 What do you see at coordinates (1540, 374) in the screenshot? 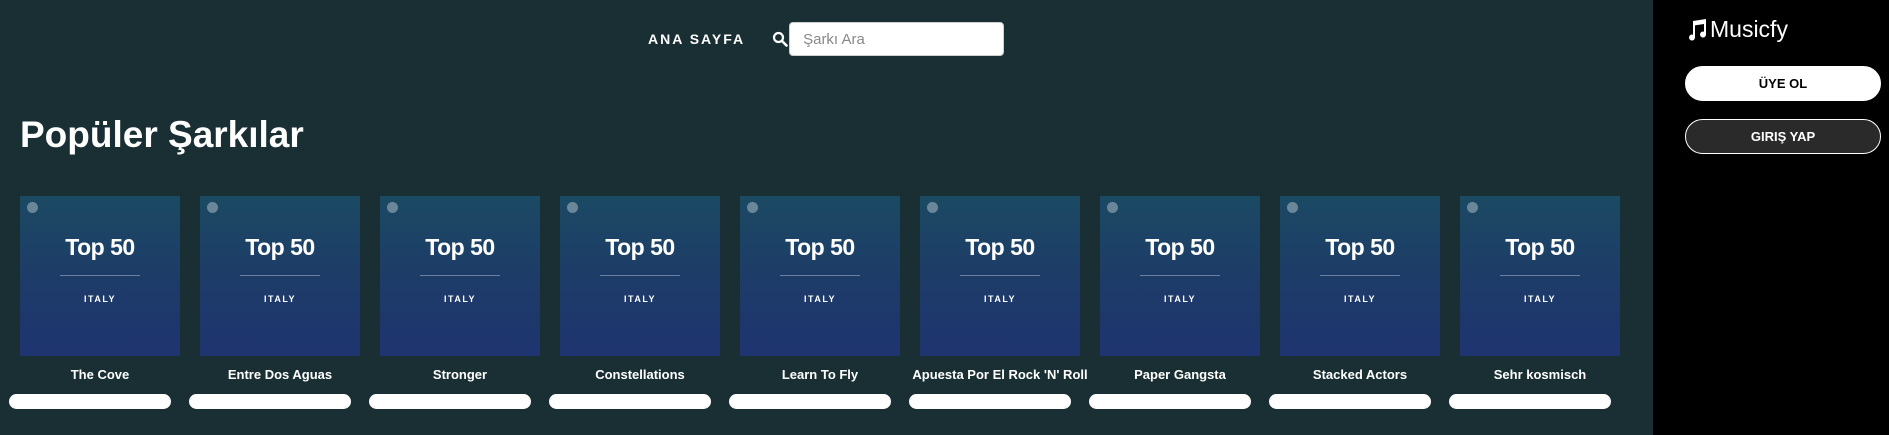
I see `song-name: Sehr kosmisch` at bounding box center [1540, 374].